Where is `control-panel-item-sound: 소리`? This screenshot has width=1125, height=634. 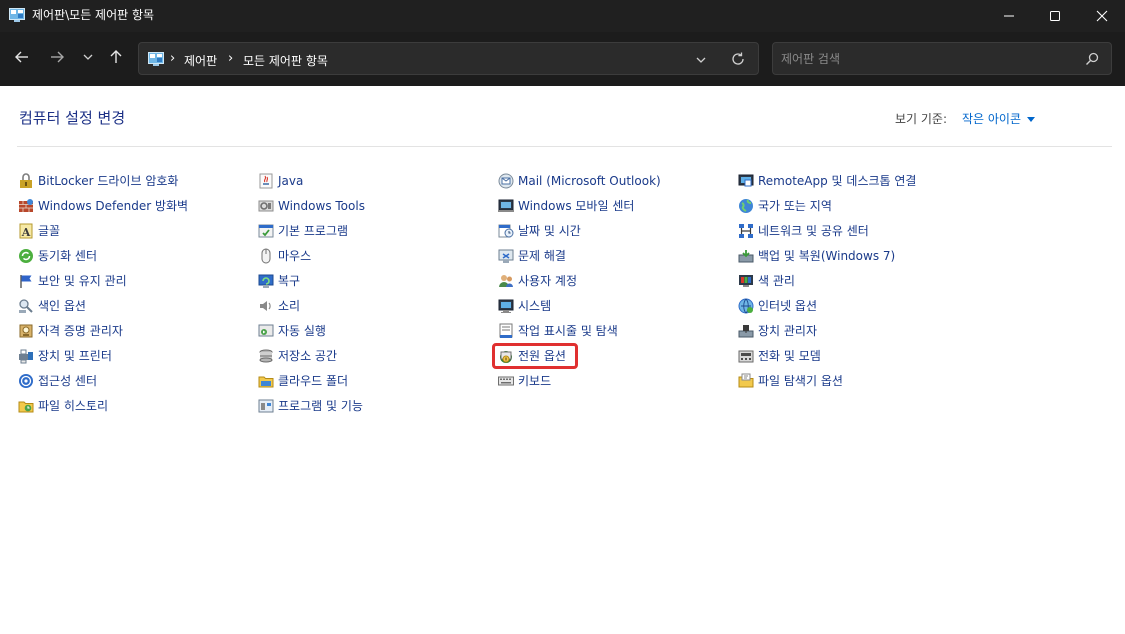 control-panel-item-sound: 소리 is located at coordinates (378, 310).